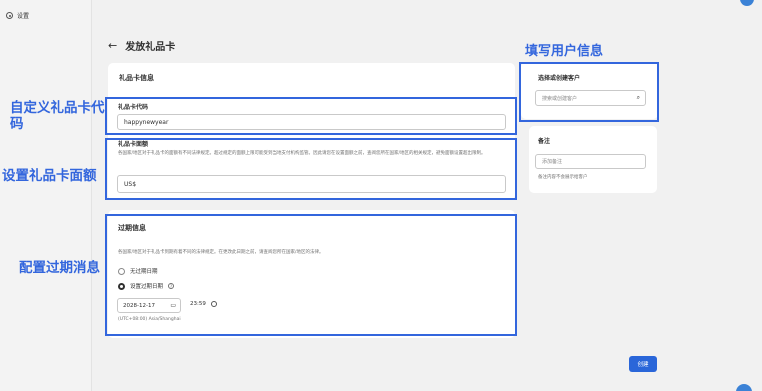 The height and width of the screenshot is (391, 762). What do you see at coordinates (564, 51) in the screenshot?
I see `annotation-customer: 填写用户信息` at bounding box center [564, 51].